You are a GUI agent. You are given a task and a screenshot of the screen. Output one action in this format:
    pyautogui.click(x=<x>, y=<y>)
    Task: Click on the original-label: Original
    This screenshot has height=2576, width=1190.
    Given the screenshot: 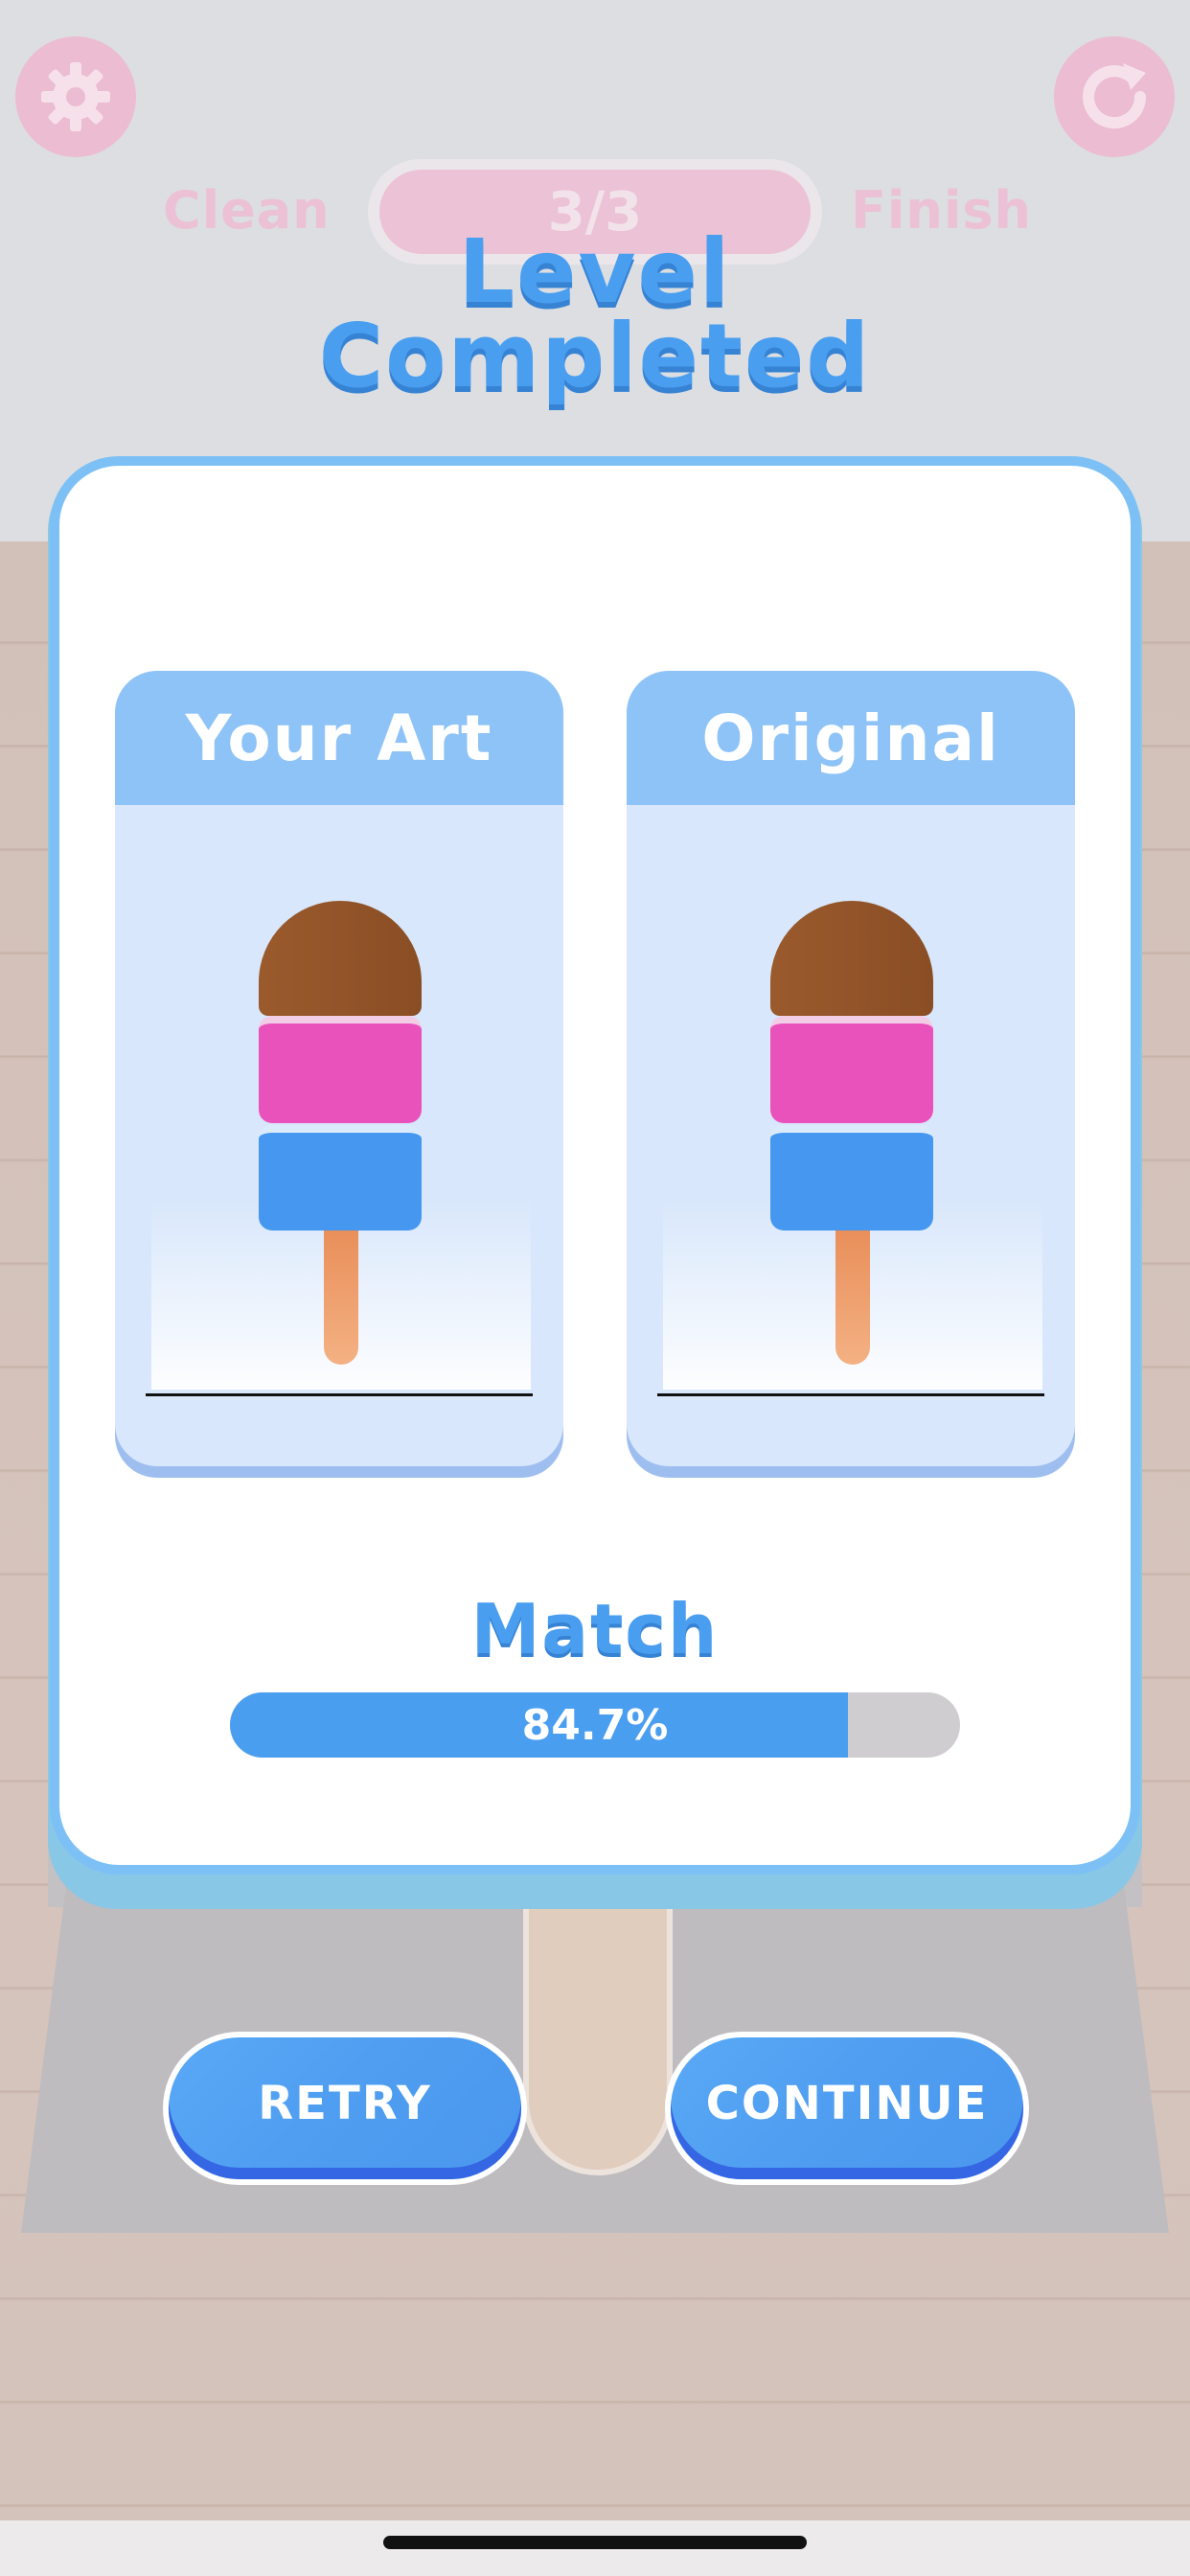 What is the action you would take?
    pyautogui.click(x=851, y=738)
    